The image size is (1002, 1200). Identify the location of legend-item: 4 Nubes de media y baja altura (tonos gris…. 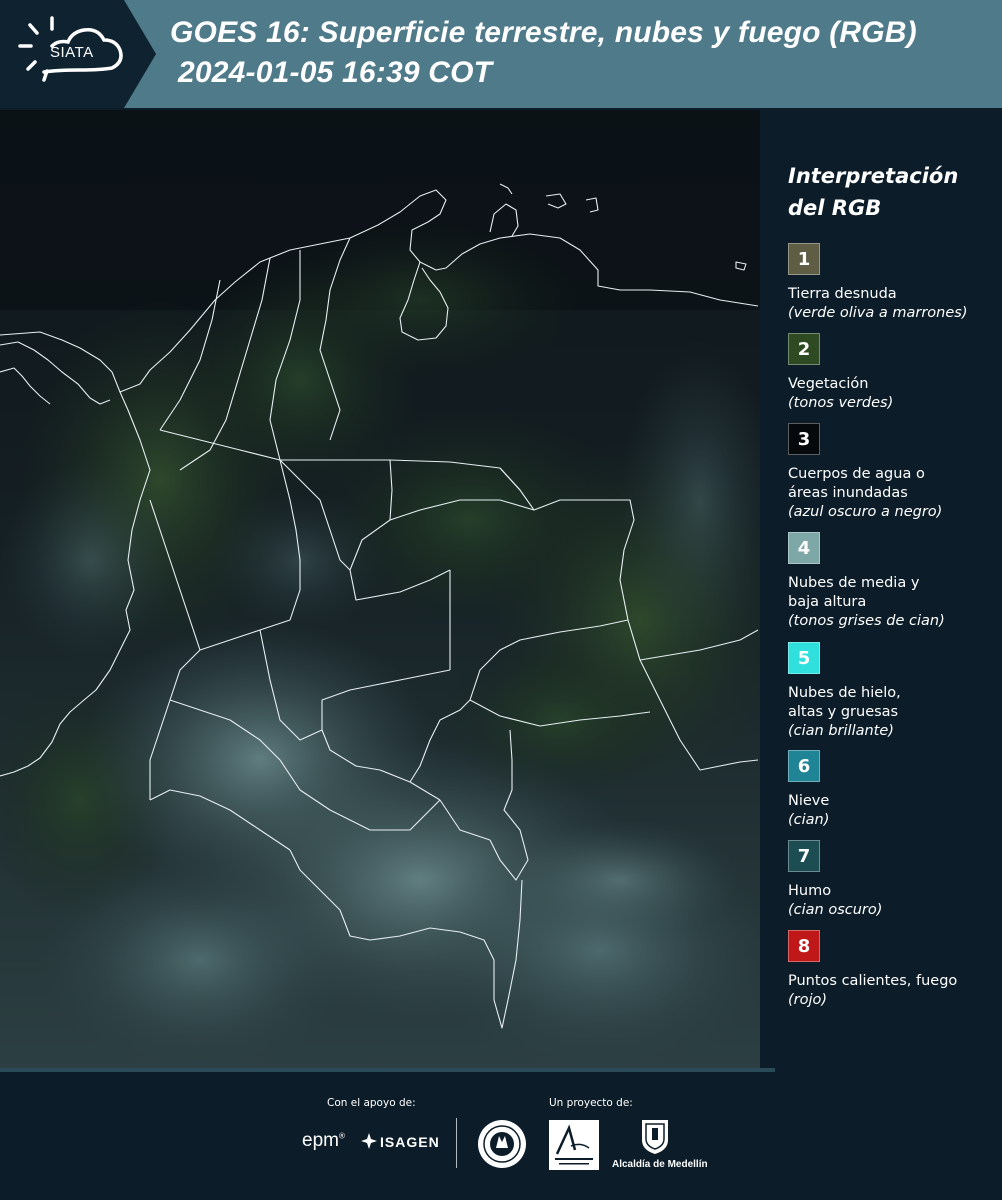
(893, 581).